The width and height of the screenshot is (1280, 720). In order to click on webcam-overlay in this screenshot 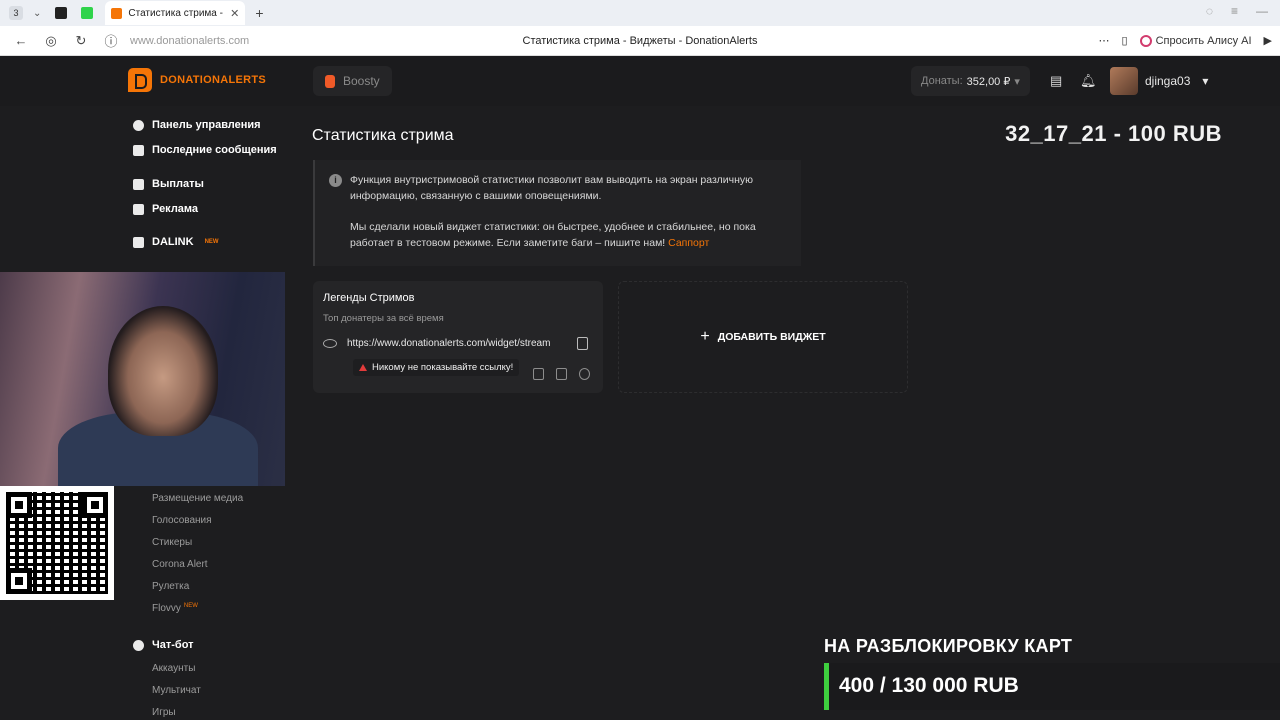, I will do `click(142, 379)`.